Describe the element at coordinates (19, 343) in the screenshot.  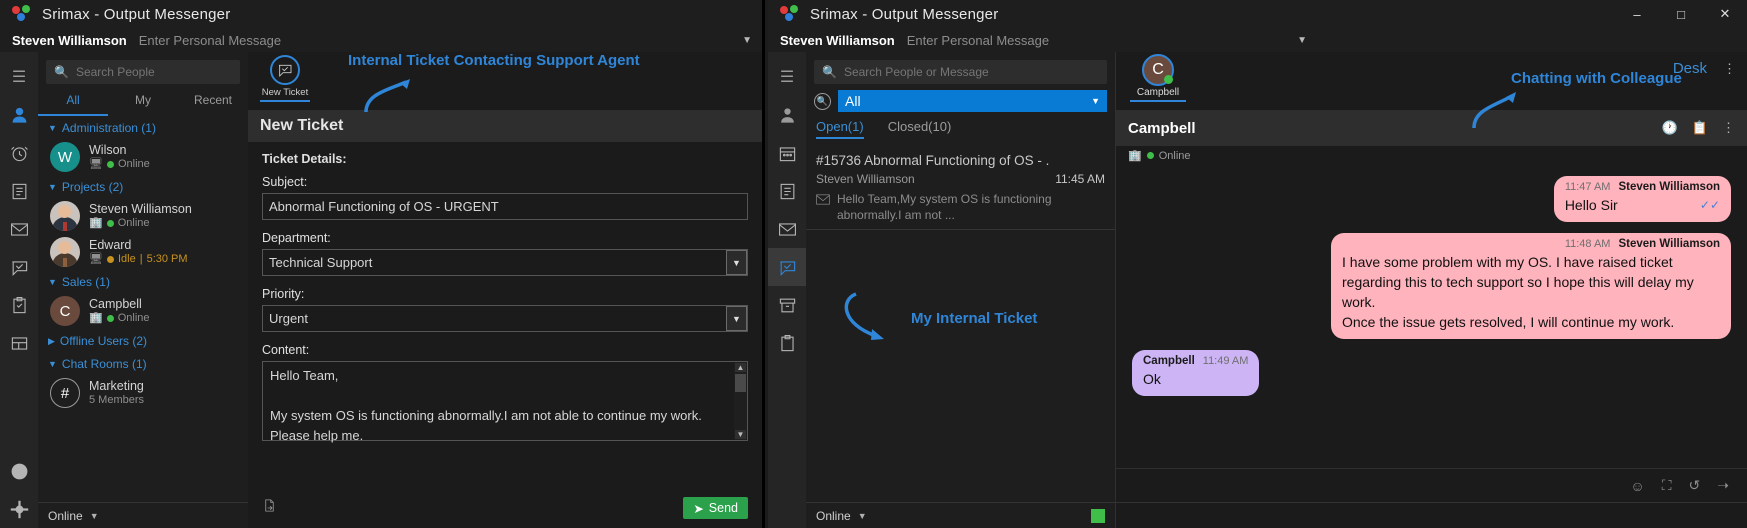
I see `boards-icon` at that location.